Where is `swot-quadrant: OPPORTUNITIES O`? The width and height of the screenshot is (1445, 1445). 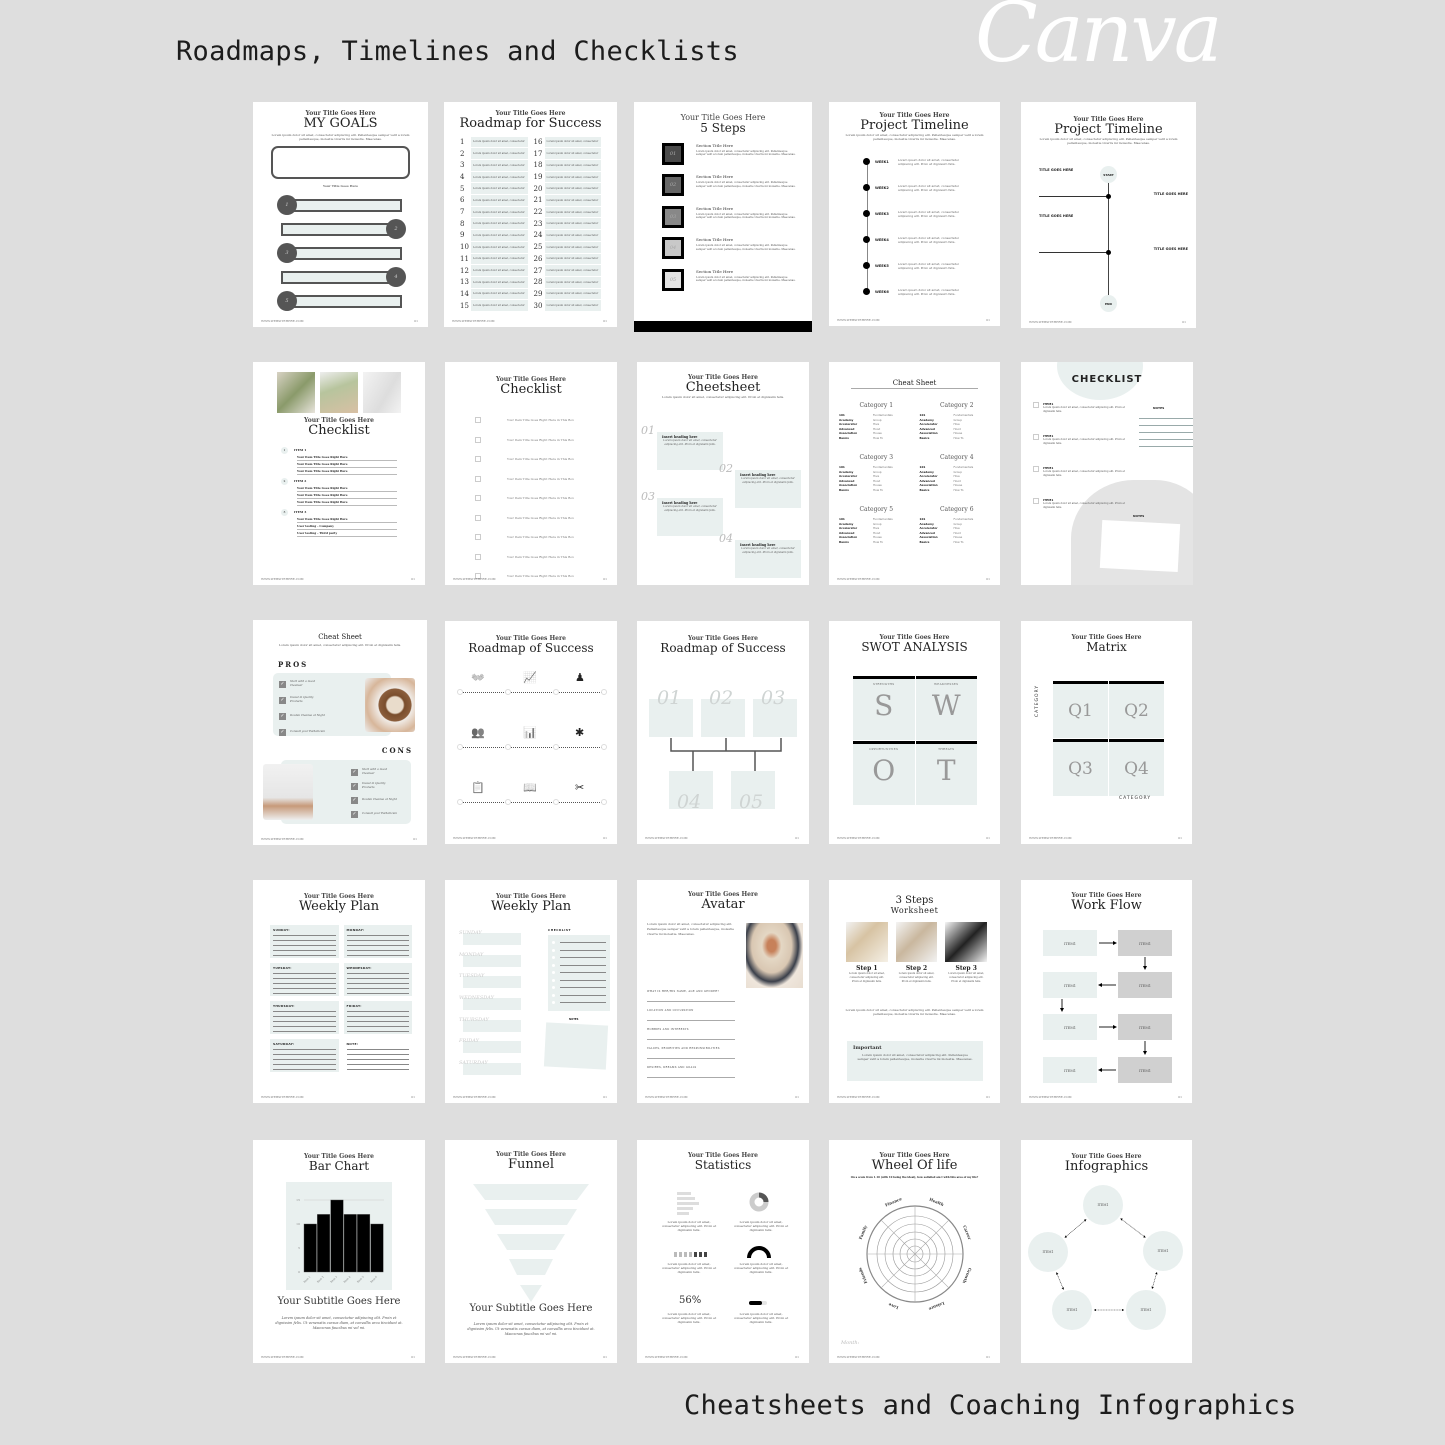 swot-quadrant: OPPORTUNITIES O is located at coordinates (884, 773).